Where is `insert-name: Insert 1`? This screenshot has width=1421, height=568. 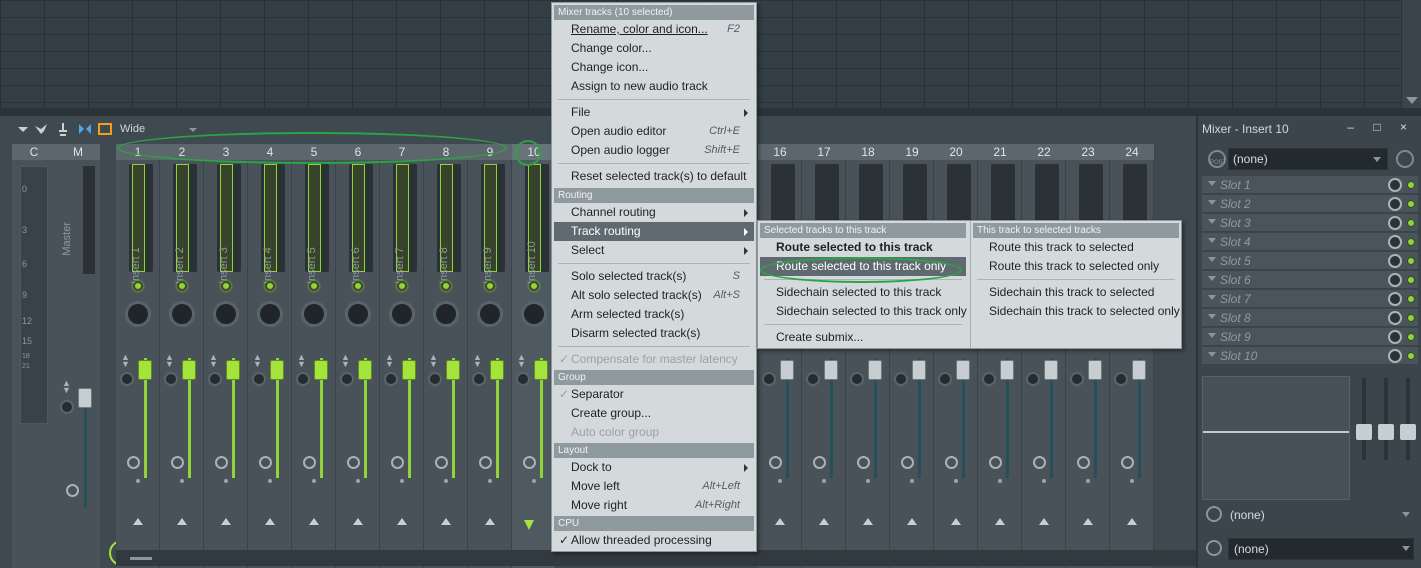
insert-name: Insert 1 is located at coordinates (137, 239).